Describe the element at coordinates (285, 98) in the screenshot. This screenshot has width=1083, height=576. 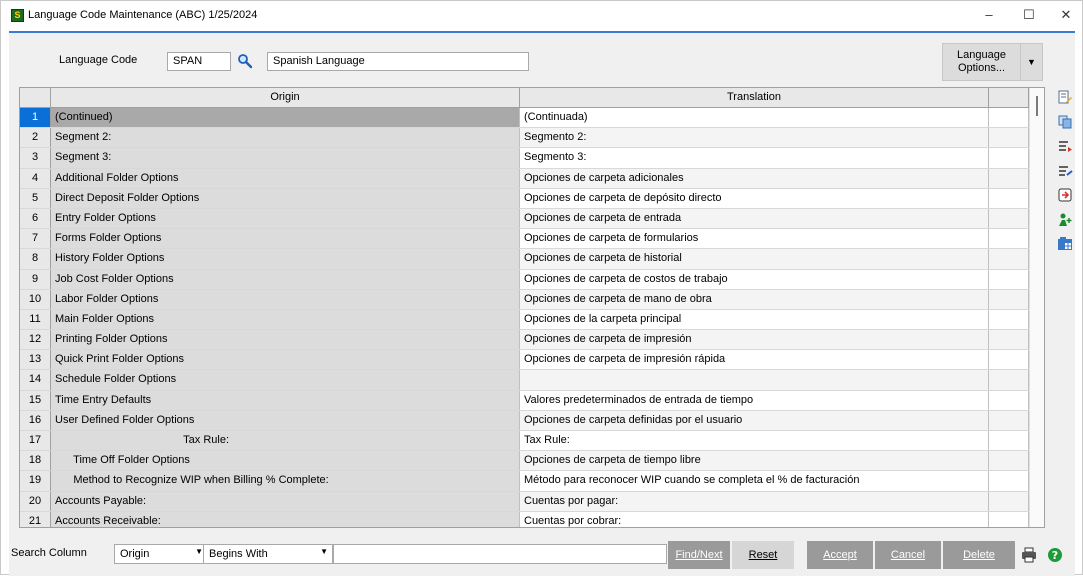
I see `column-header-origin: Origin` at that location.